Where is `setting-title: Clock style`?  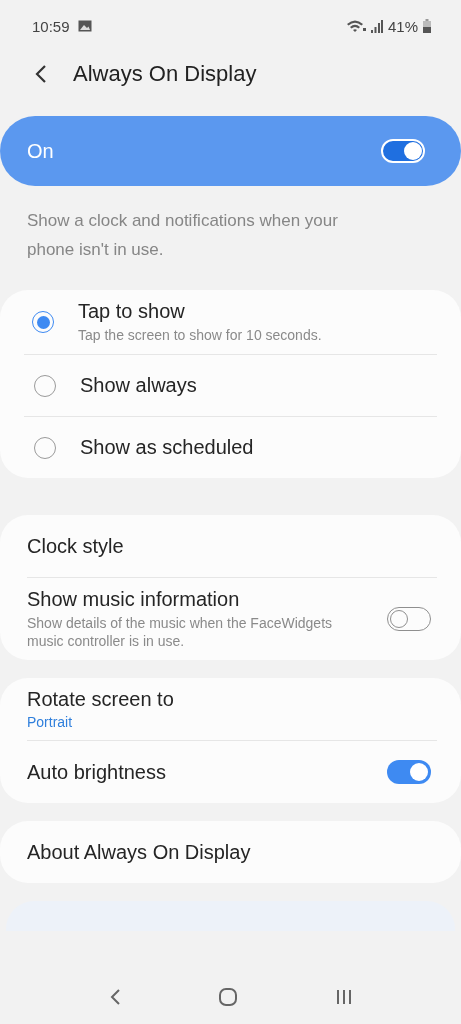
setting-title: Clock style is located at coordinates (232, 546).